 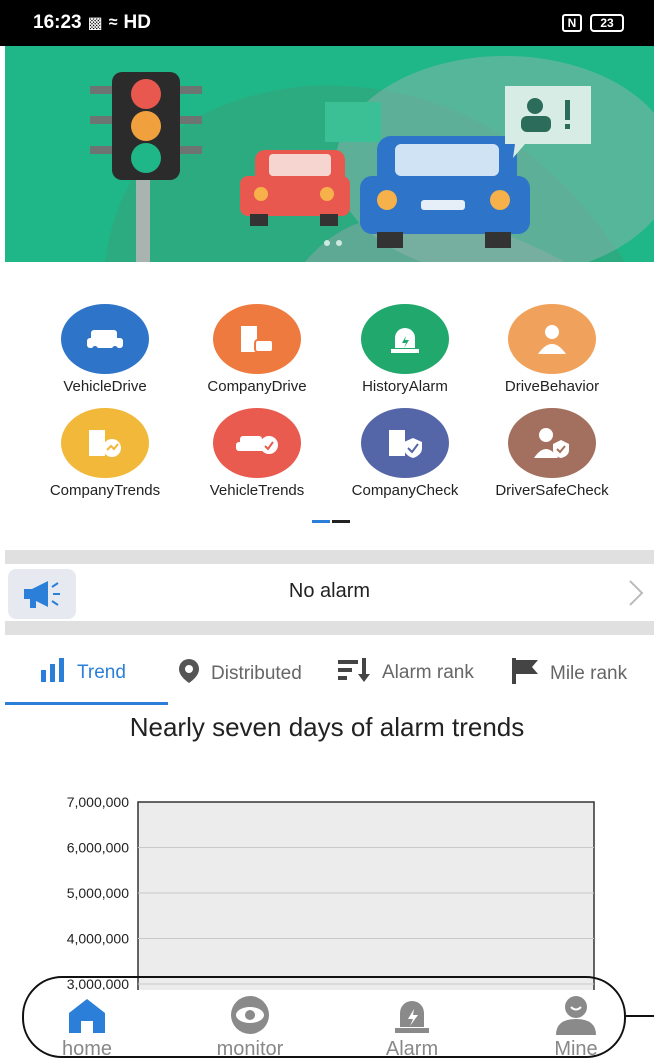 I want to click on user-icon, so click(x=576, y=1015).